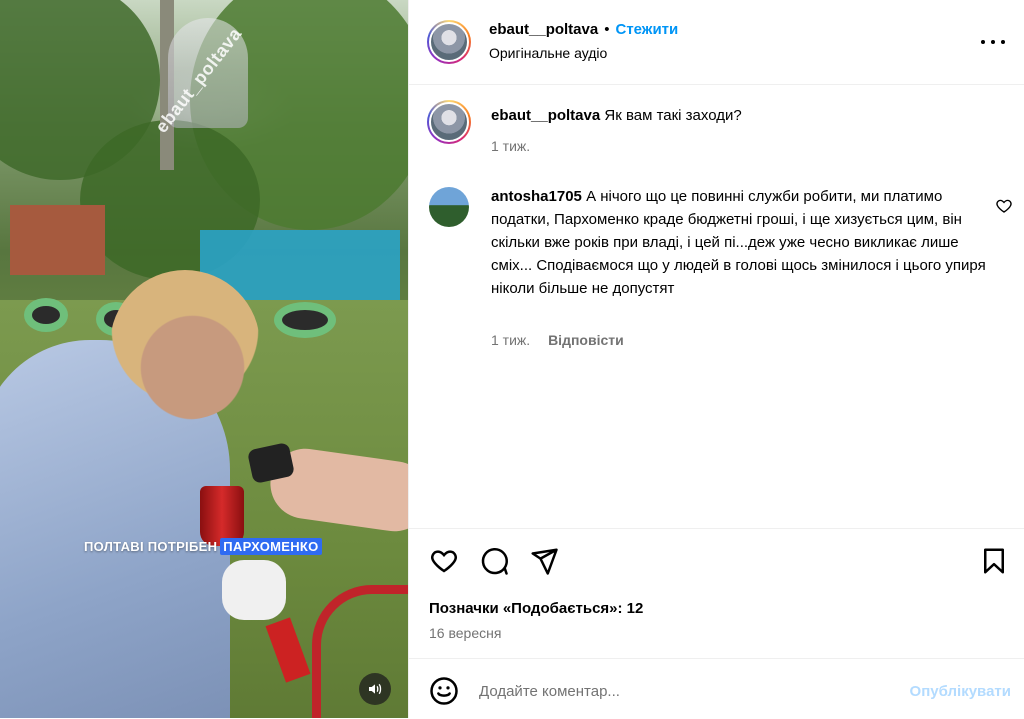 This screenshot has height=719, width=1024. I want to click on volume-icon, so click(375, 689).